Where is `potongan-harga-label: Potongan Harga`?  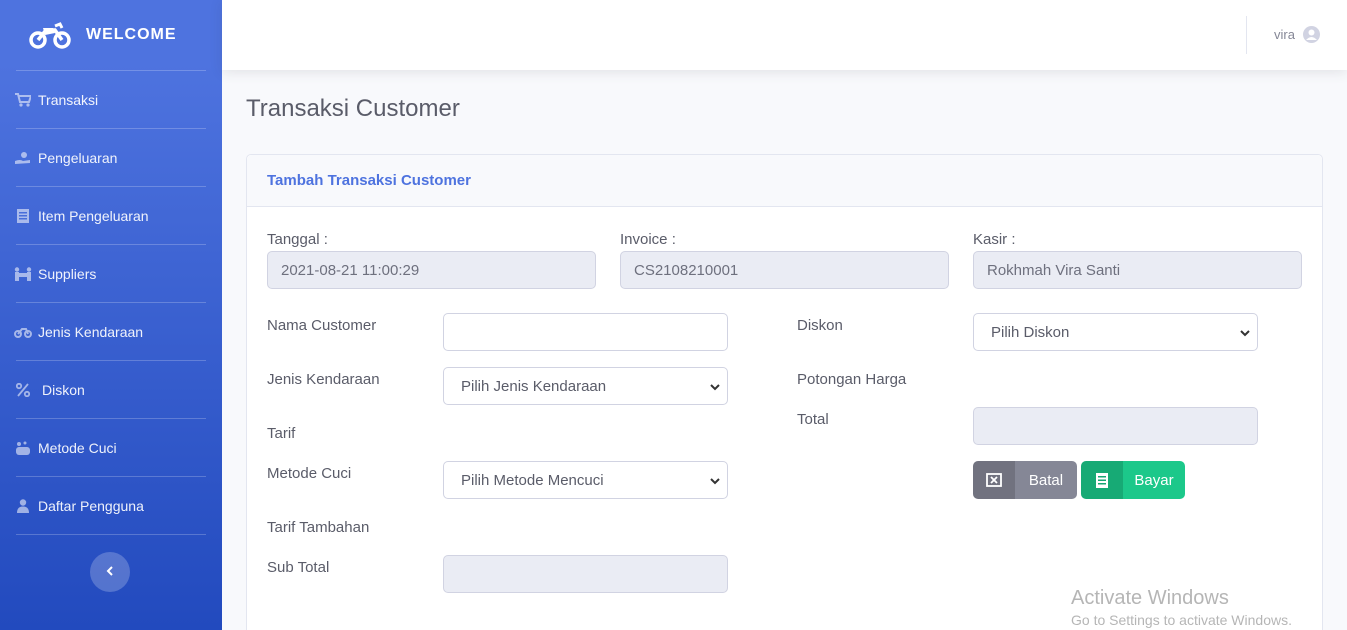
potongan-harga-label: Potongan Harga is located at coordinates (852, 379).